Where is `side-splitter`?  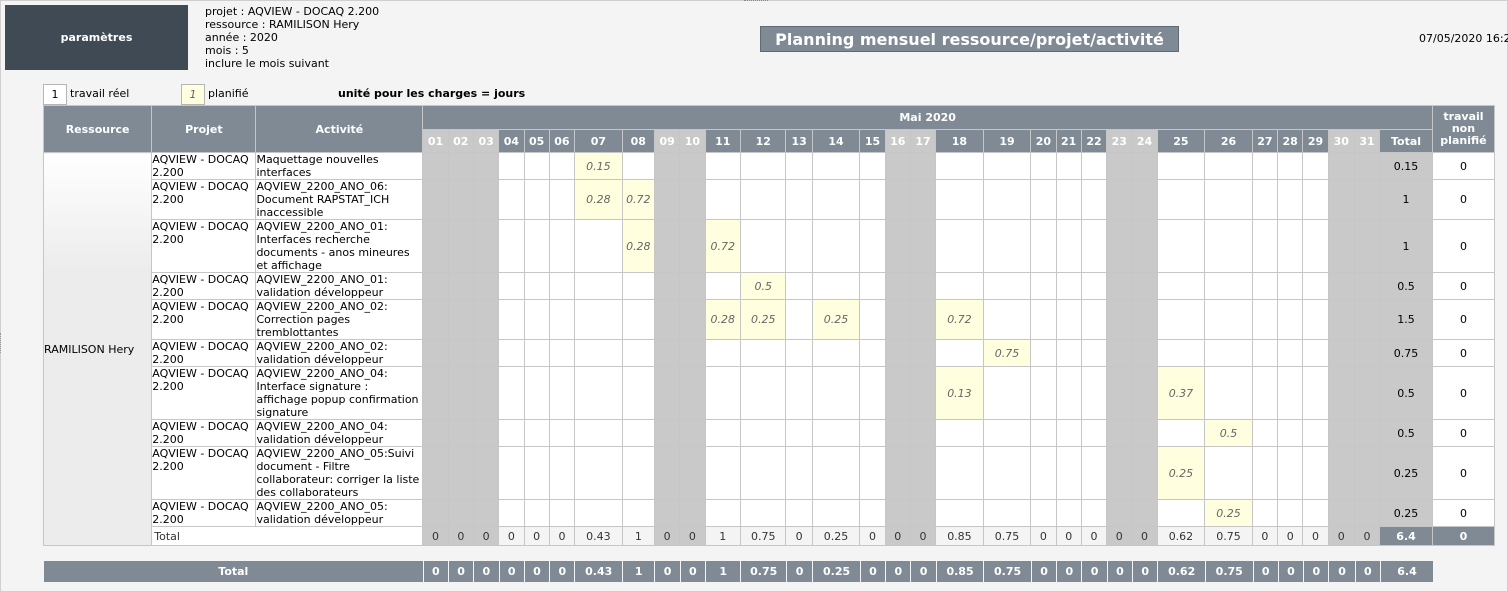
side-splitter is located at coordinates (2, 343).